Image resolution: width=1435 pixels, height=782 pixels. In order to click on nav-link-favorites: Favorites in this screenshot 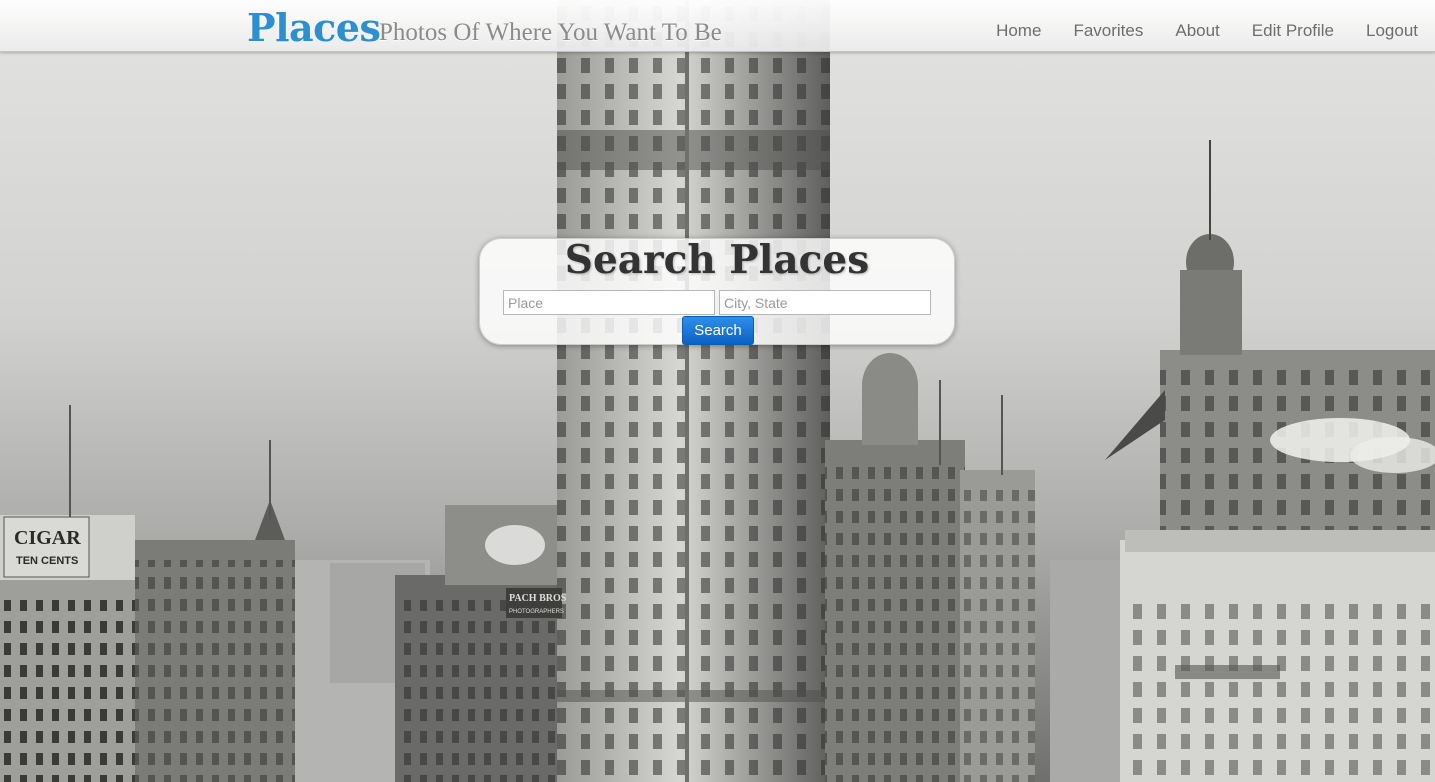, I will do `click(1108, 30)`.